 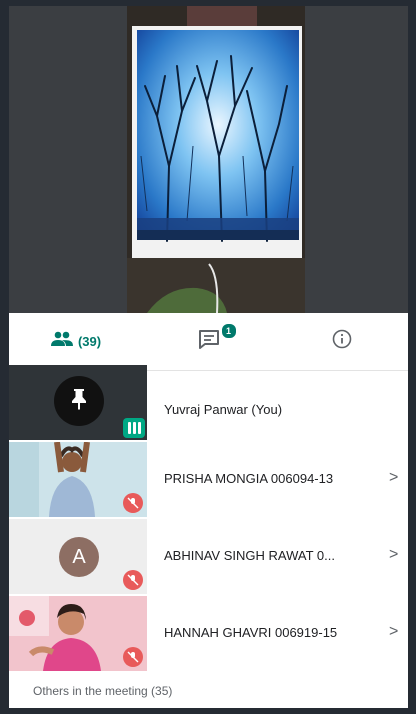 I want to click on info-icon, so click(x=342, y=341).